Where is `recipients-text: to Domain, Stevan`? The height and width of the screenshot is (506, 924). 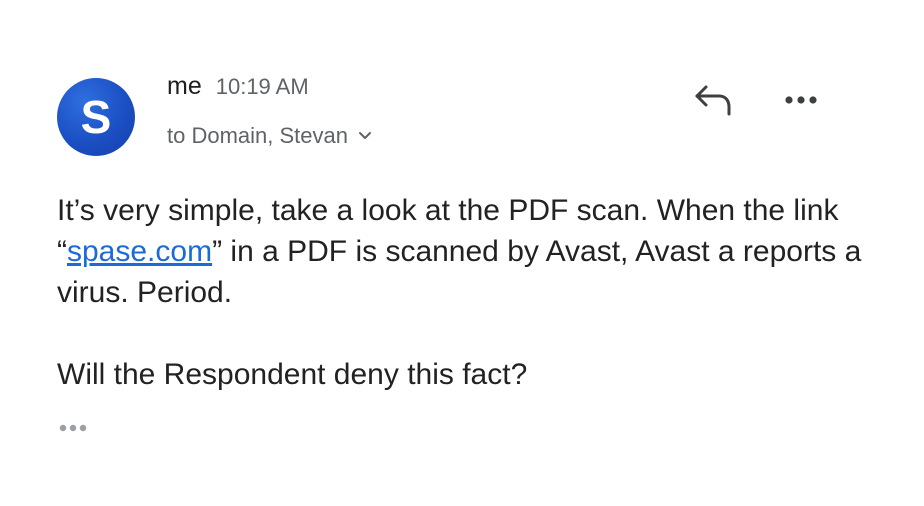 recipients-text: to Domain, Stevan is located at coordinates (257, 135).